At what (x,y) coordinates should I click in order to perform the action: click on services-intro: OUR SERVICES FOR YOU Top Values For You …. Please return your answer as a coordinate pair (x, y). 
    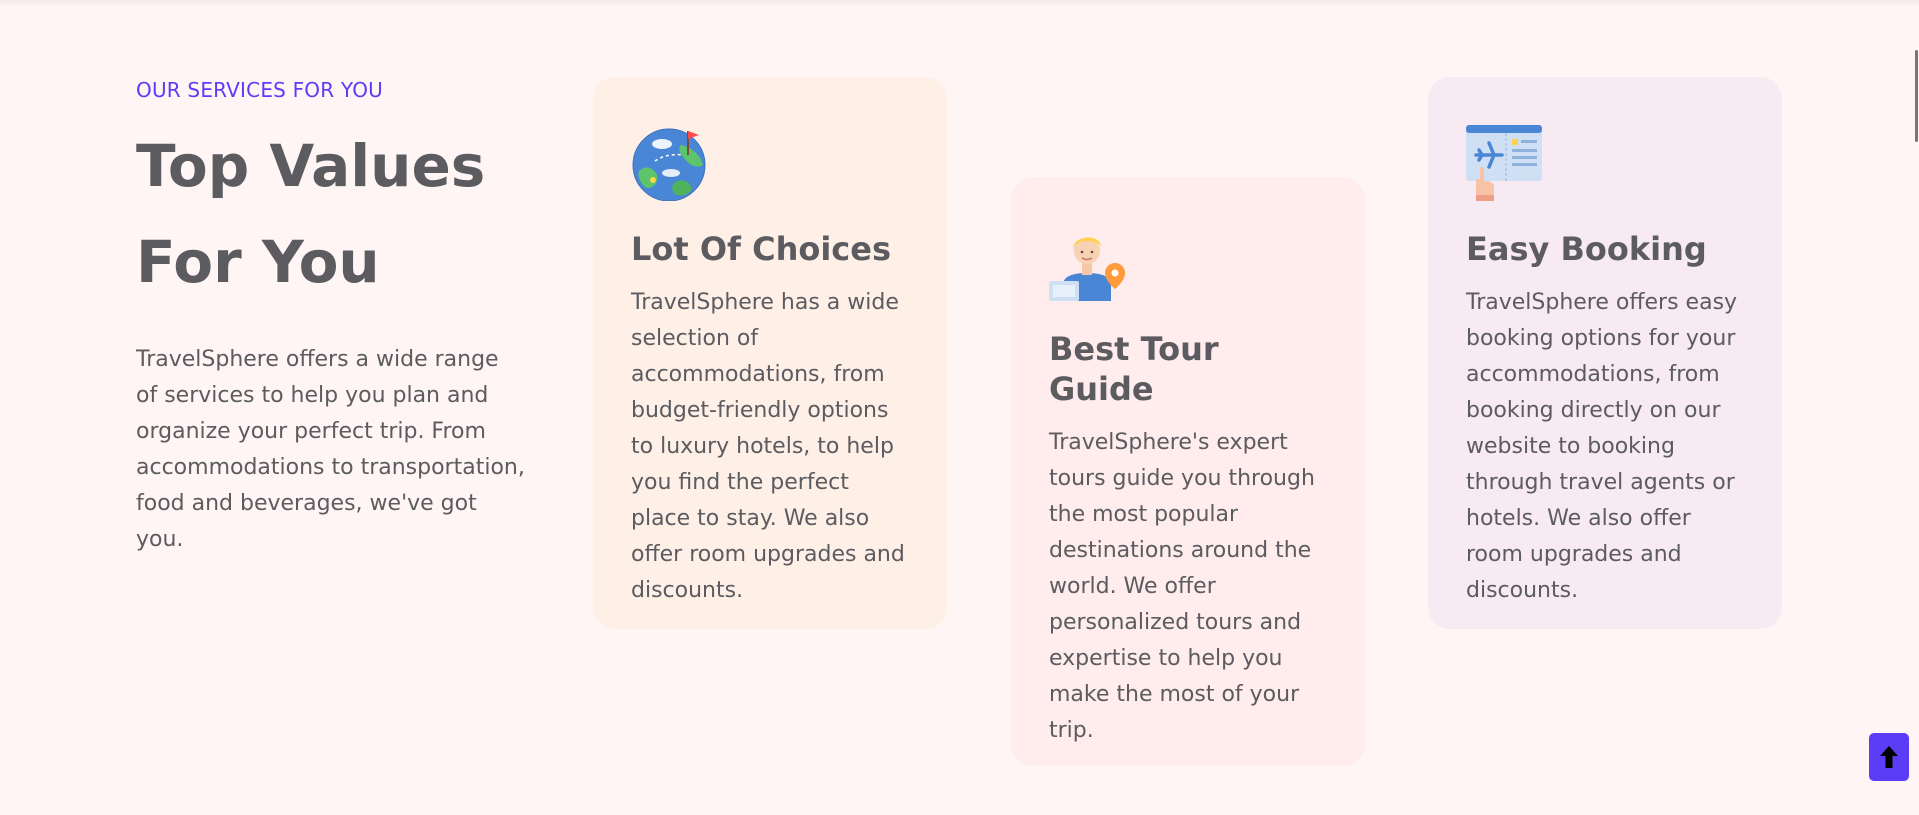
    Looking at the image, I should click on (336, 318).